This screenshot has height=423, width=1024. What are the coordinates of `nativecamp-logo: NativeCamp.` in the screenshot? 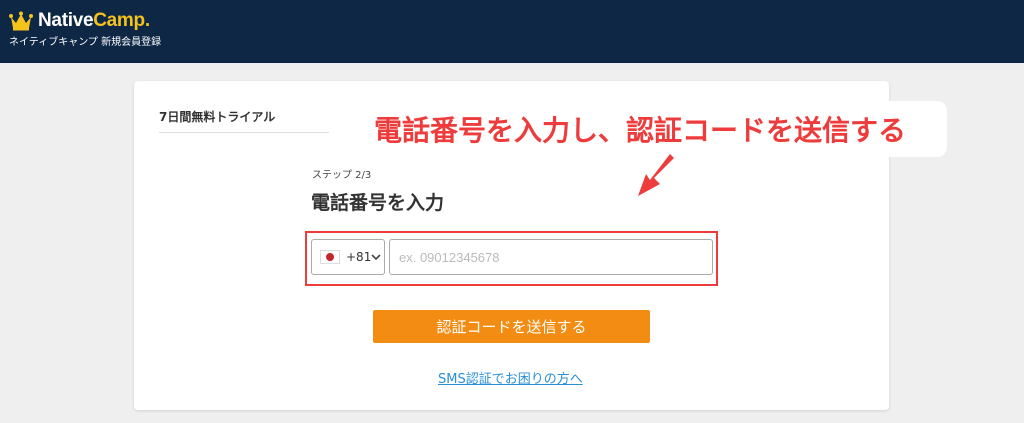 It's located at (79, 21).